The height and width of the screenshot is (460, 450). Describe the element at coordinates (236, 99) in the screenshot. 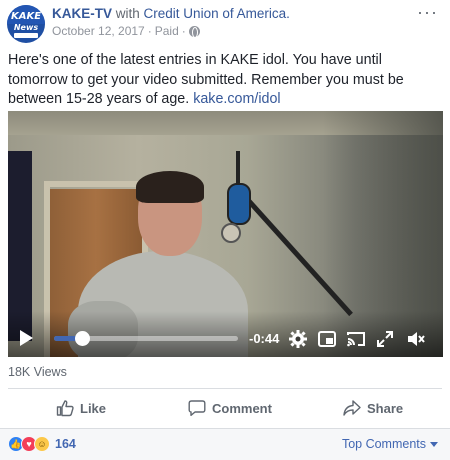

I see `post-link: kake.com/idol` at that location.